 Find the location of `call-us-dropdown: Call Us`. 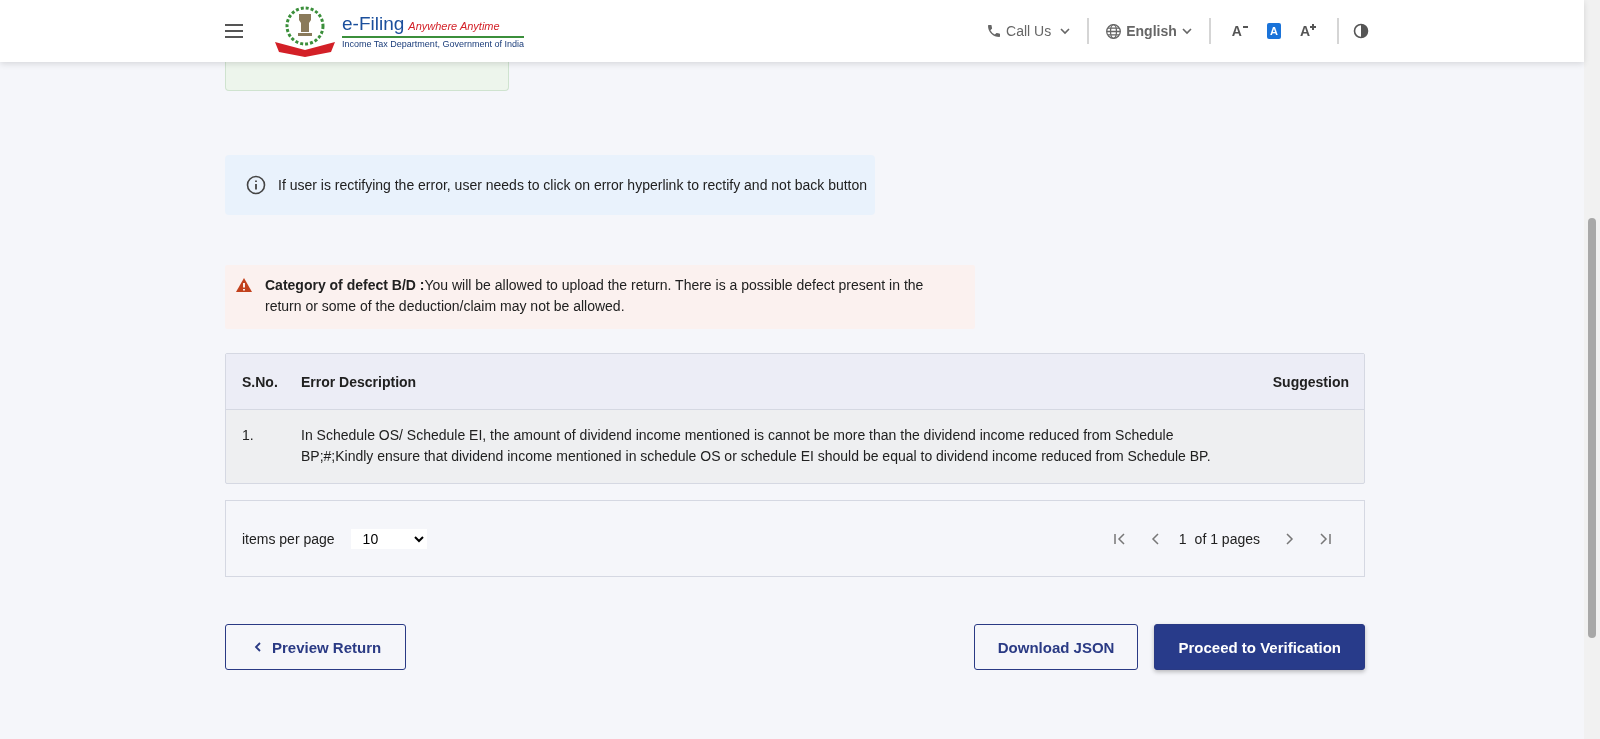

call-us-dropdown: Call Us is located at coordinates (1029, 31).